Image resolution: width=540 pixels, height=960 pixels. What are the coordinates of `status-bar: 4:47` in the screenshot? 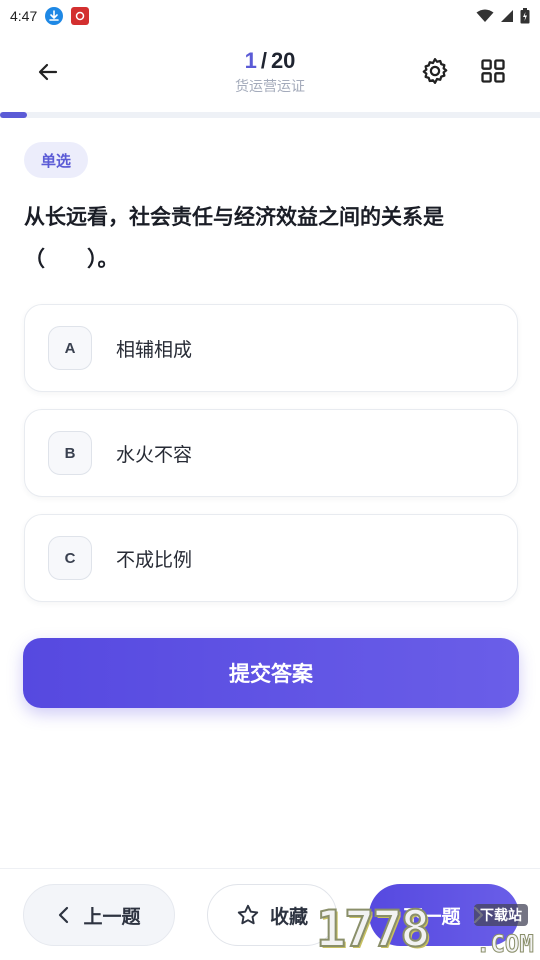 It's located at (270, 16).